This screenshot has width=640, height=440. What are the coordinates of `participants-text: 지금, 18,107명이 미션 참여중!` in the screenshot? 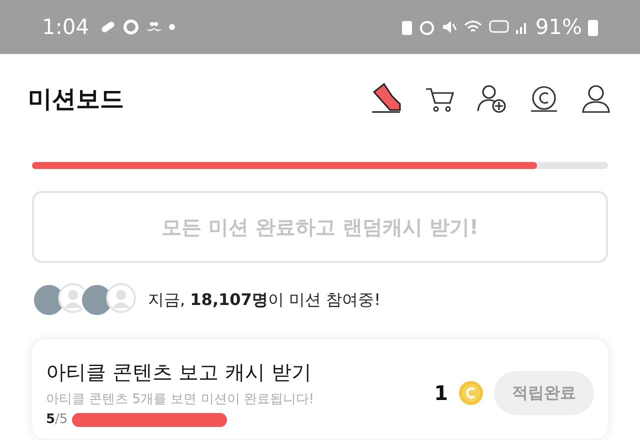 It's located at (264, 300).